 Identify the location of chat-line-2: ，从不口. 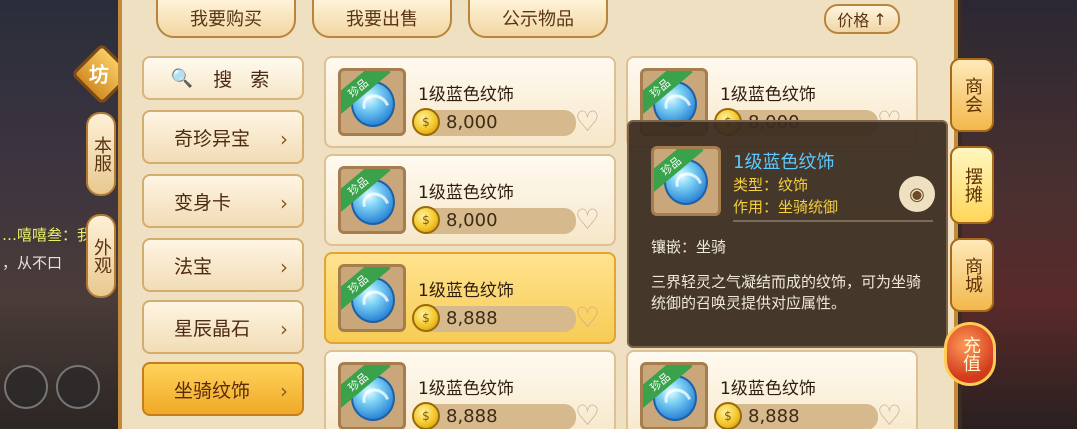
(32, 263).